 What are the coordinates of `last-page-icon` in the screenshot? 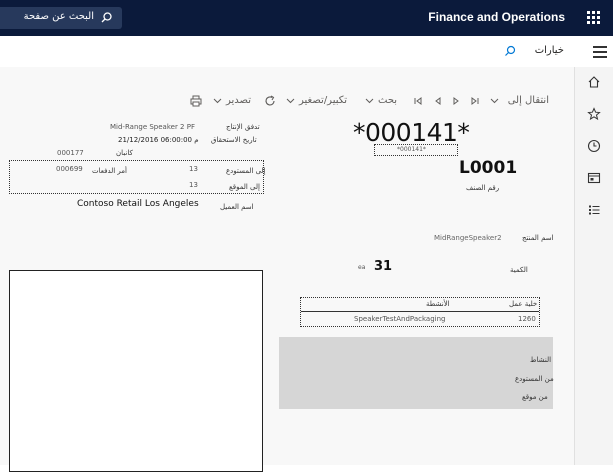 It's located at (475, 101).